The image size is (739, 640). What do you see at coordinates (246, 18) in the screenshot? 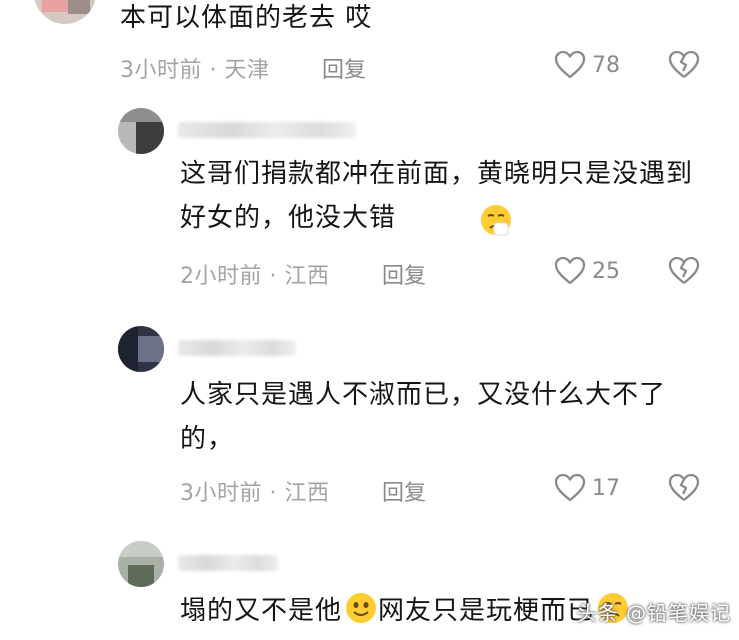
I see `comment-text: 本可以体面的老去 哎` at bounding box center [246, 18].